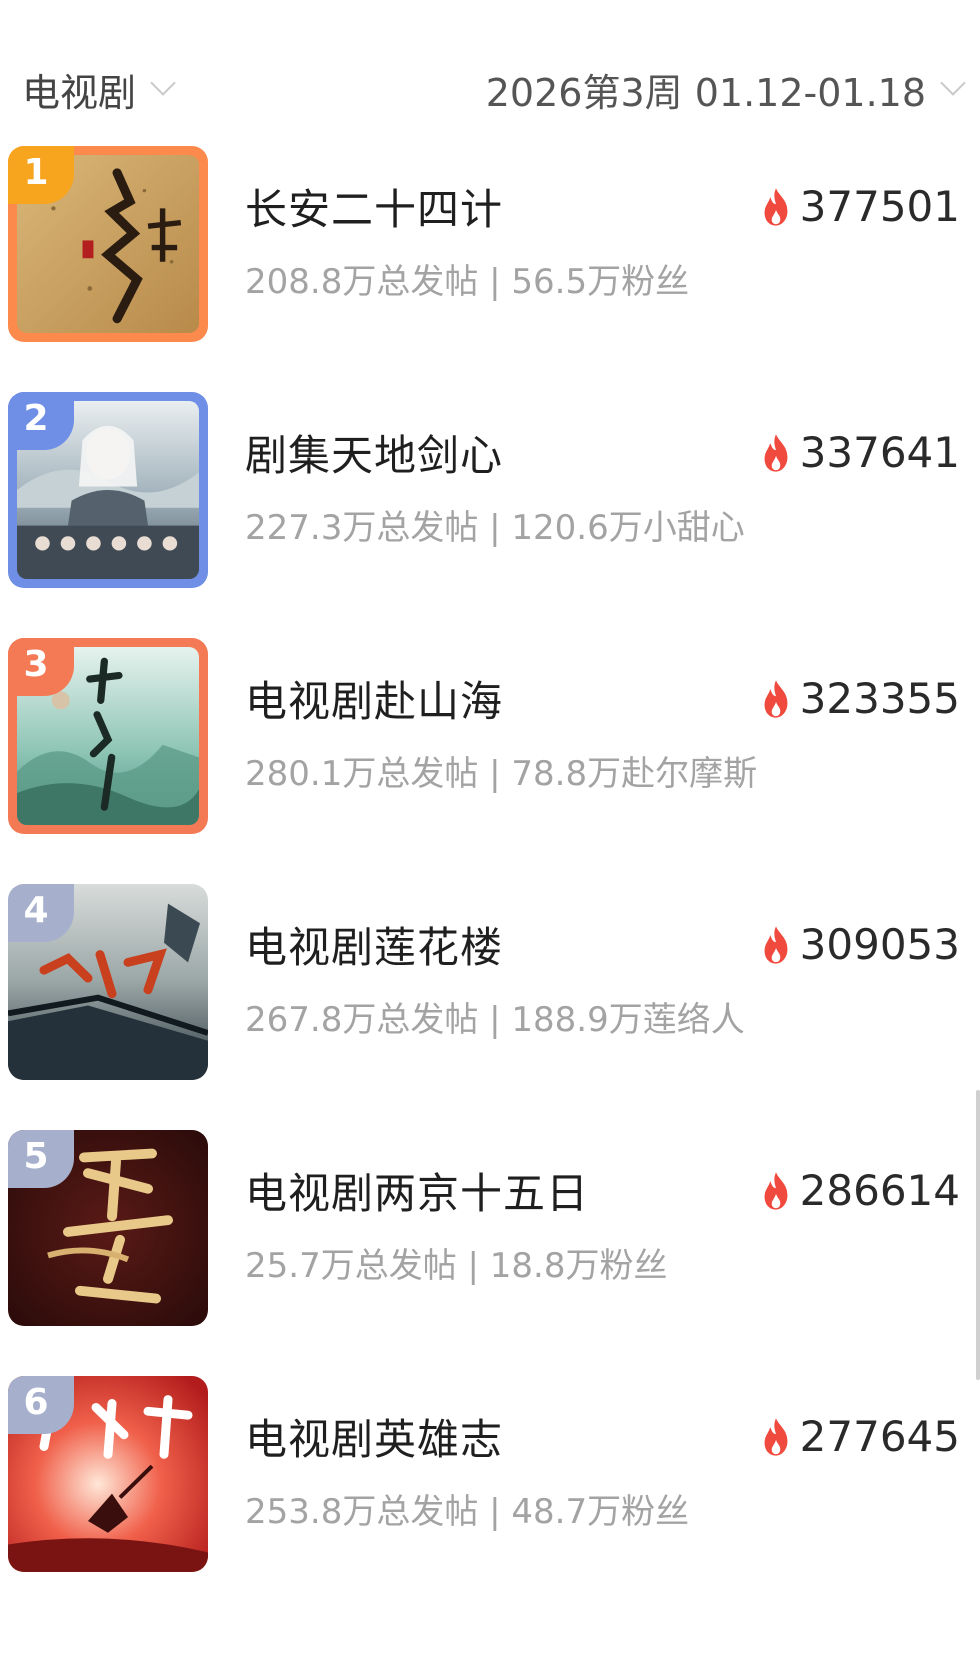  I want to click on rank-badge: 6, so click(41, 1405).